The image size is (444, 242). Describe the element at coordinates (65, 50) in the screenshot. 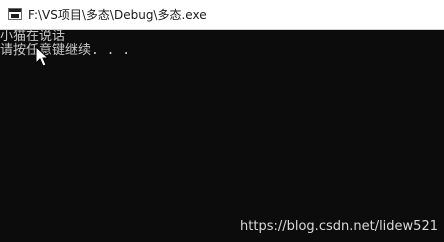

I see `console-line-prompt: 请按任意键继续. . .` at that location.